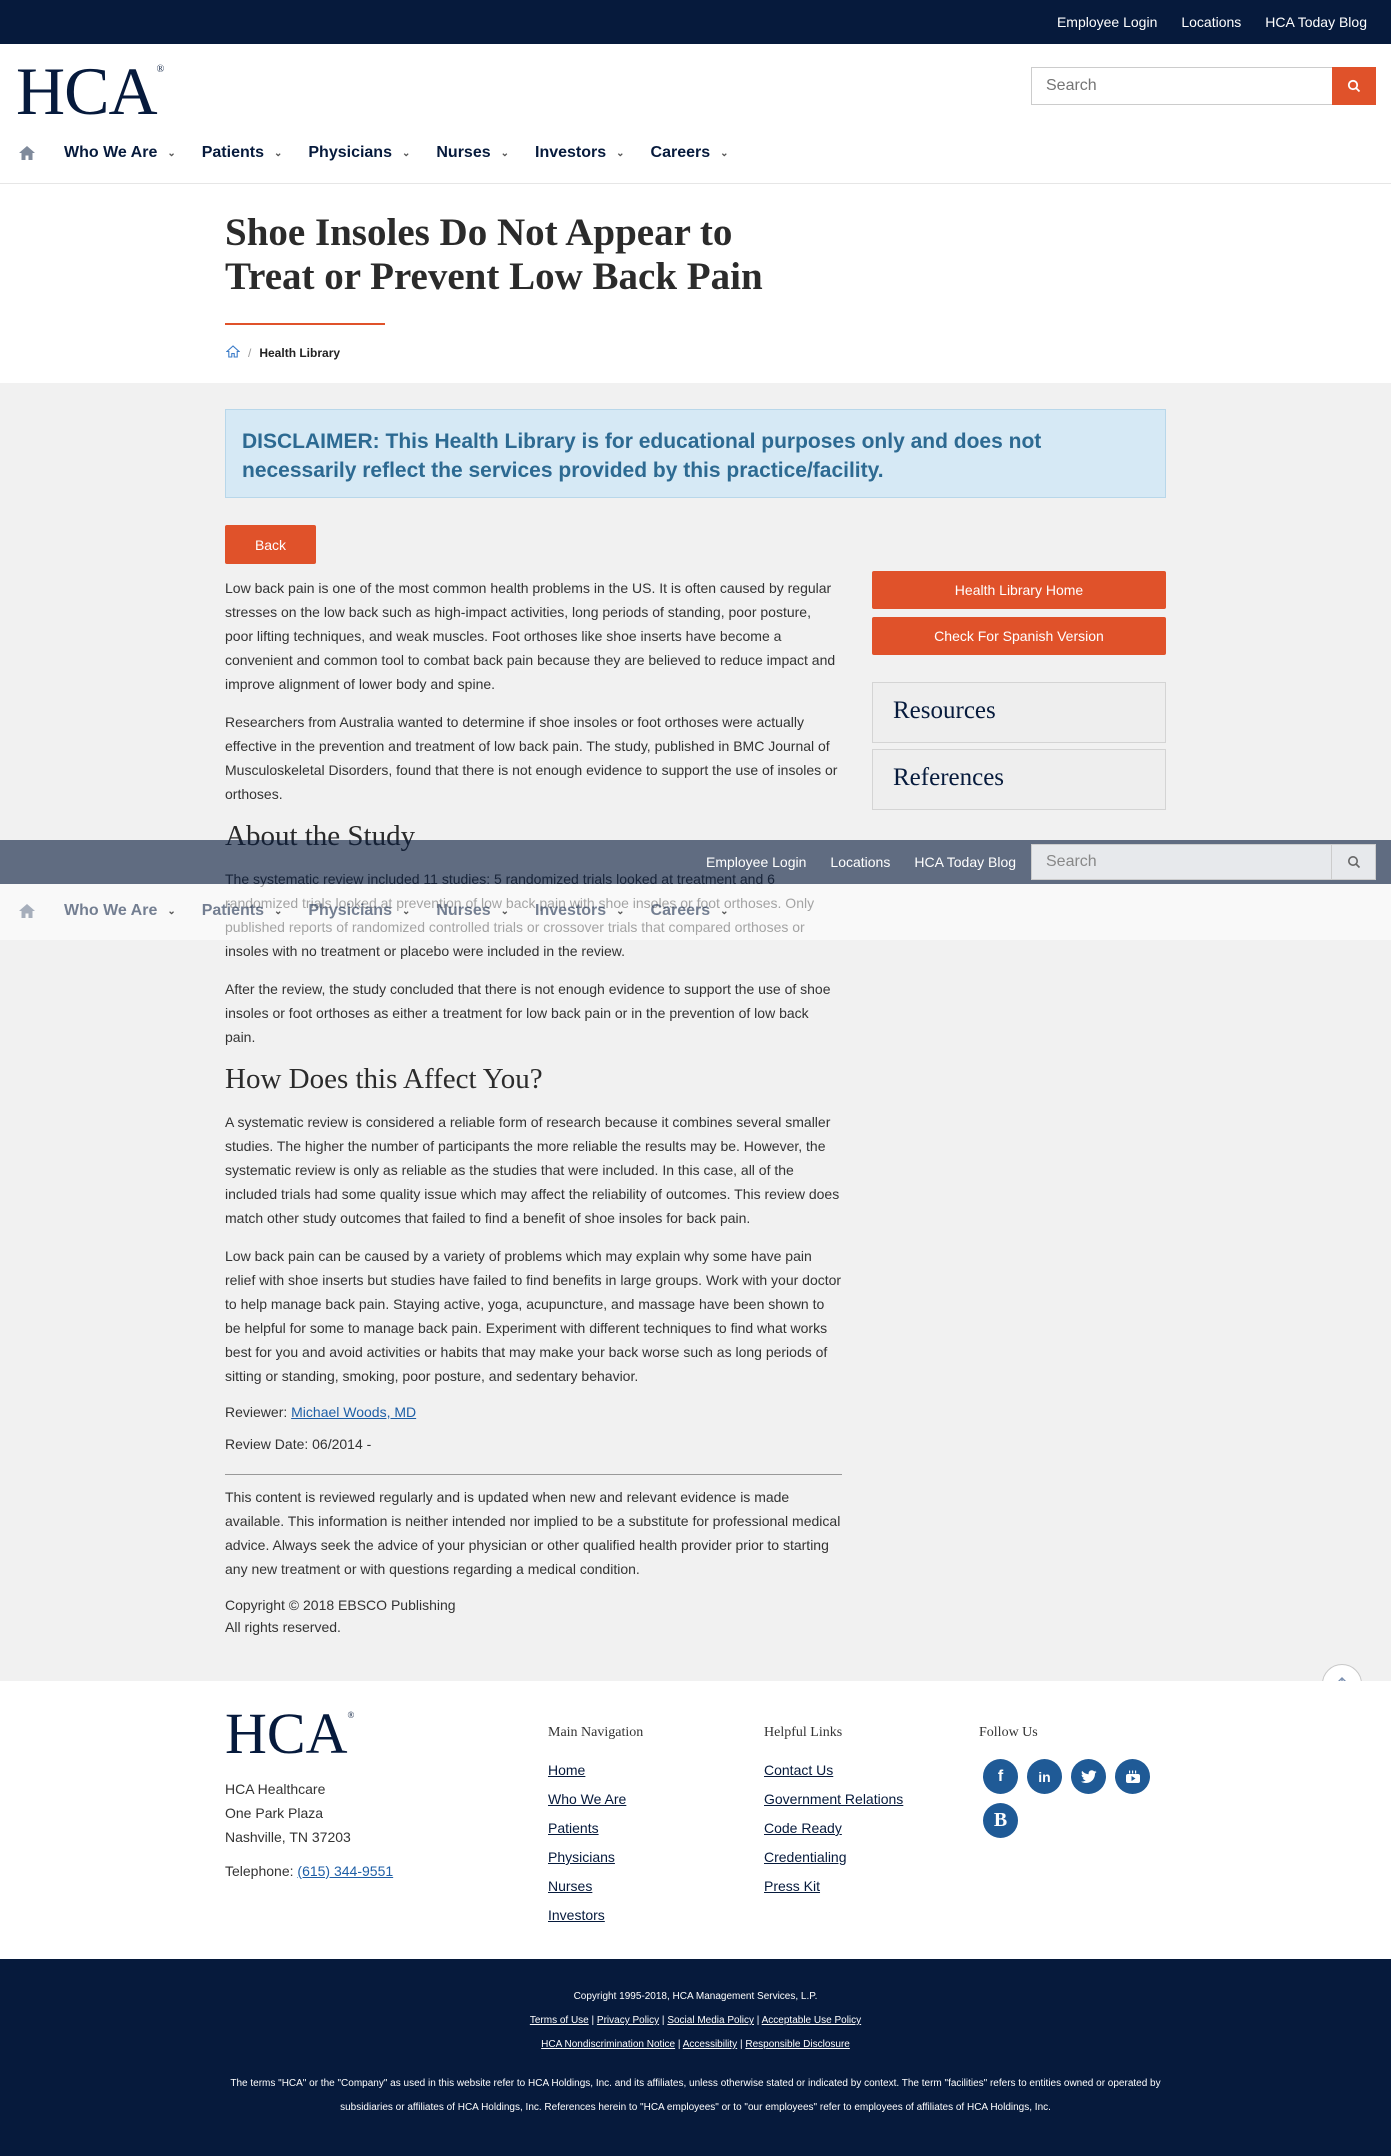 This screenshot has height=2156, width=1391. Describe the element at coordinates (1181, 862) in the screenshot. I see `sticky-search-input: Search` at that location.